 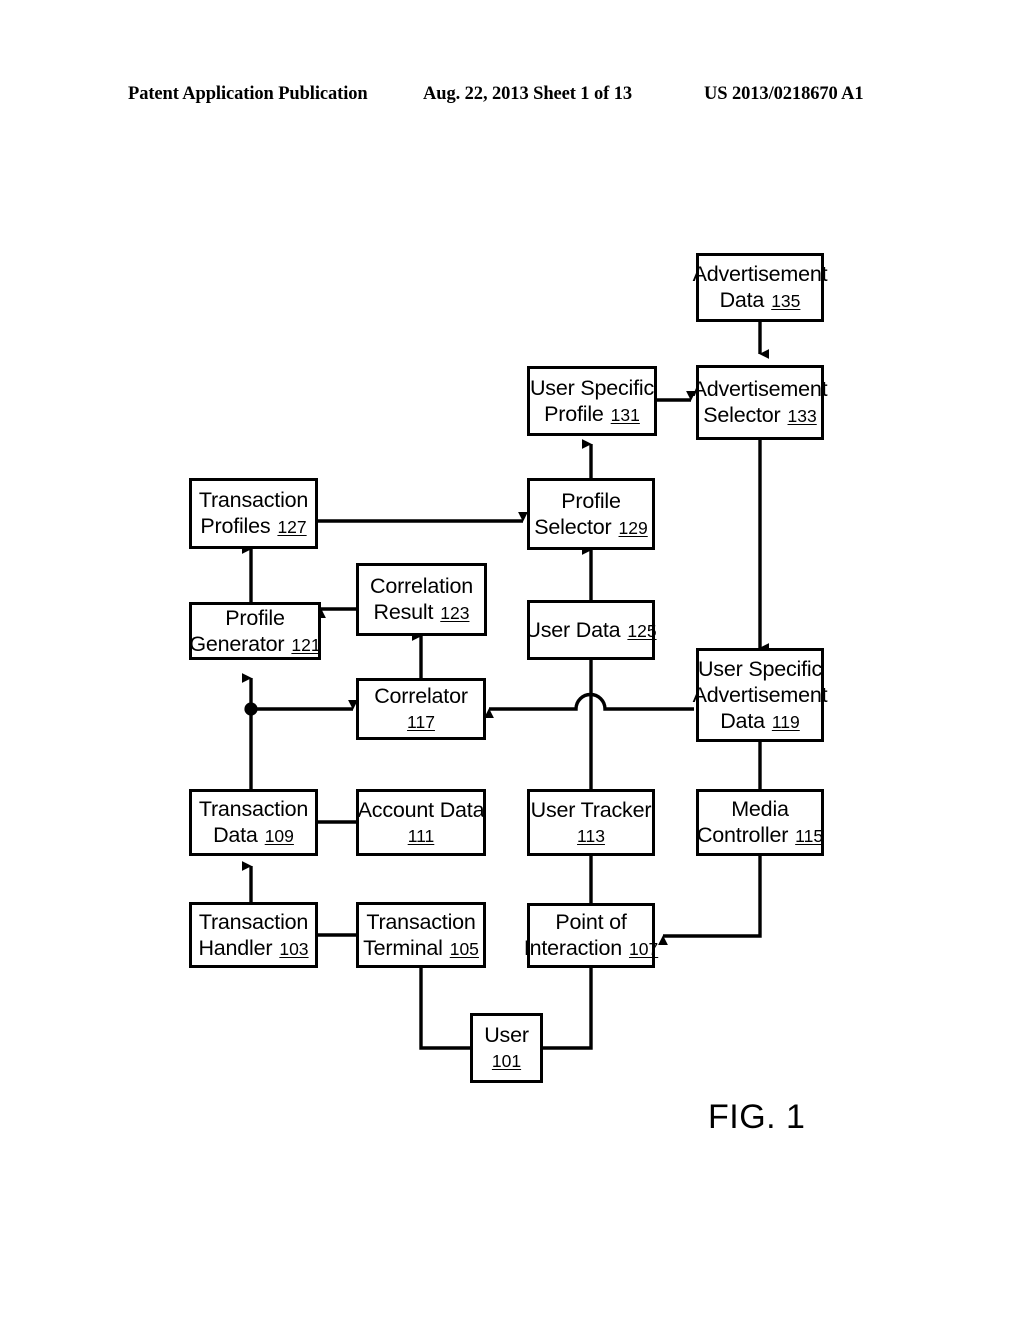 What do you see at coordinates (306, 644) in the screenshot?
I see `node-profile-generator-ref: 121` at bounding box center [306, 644].